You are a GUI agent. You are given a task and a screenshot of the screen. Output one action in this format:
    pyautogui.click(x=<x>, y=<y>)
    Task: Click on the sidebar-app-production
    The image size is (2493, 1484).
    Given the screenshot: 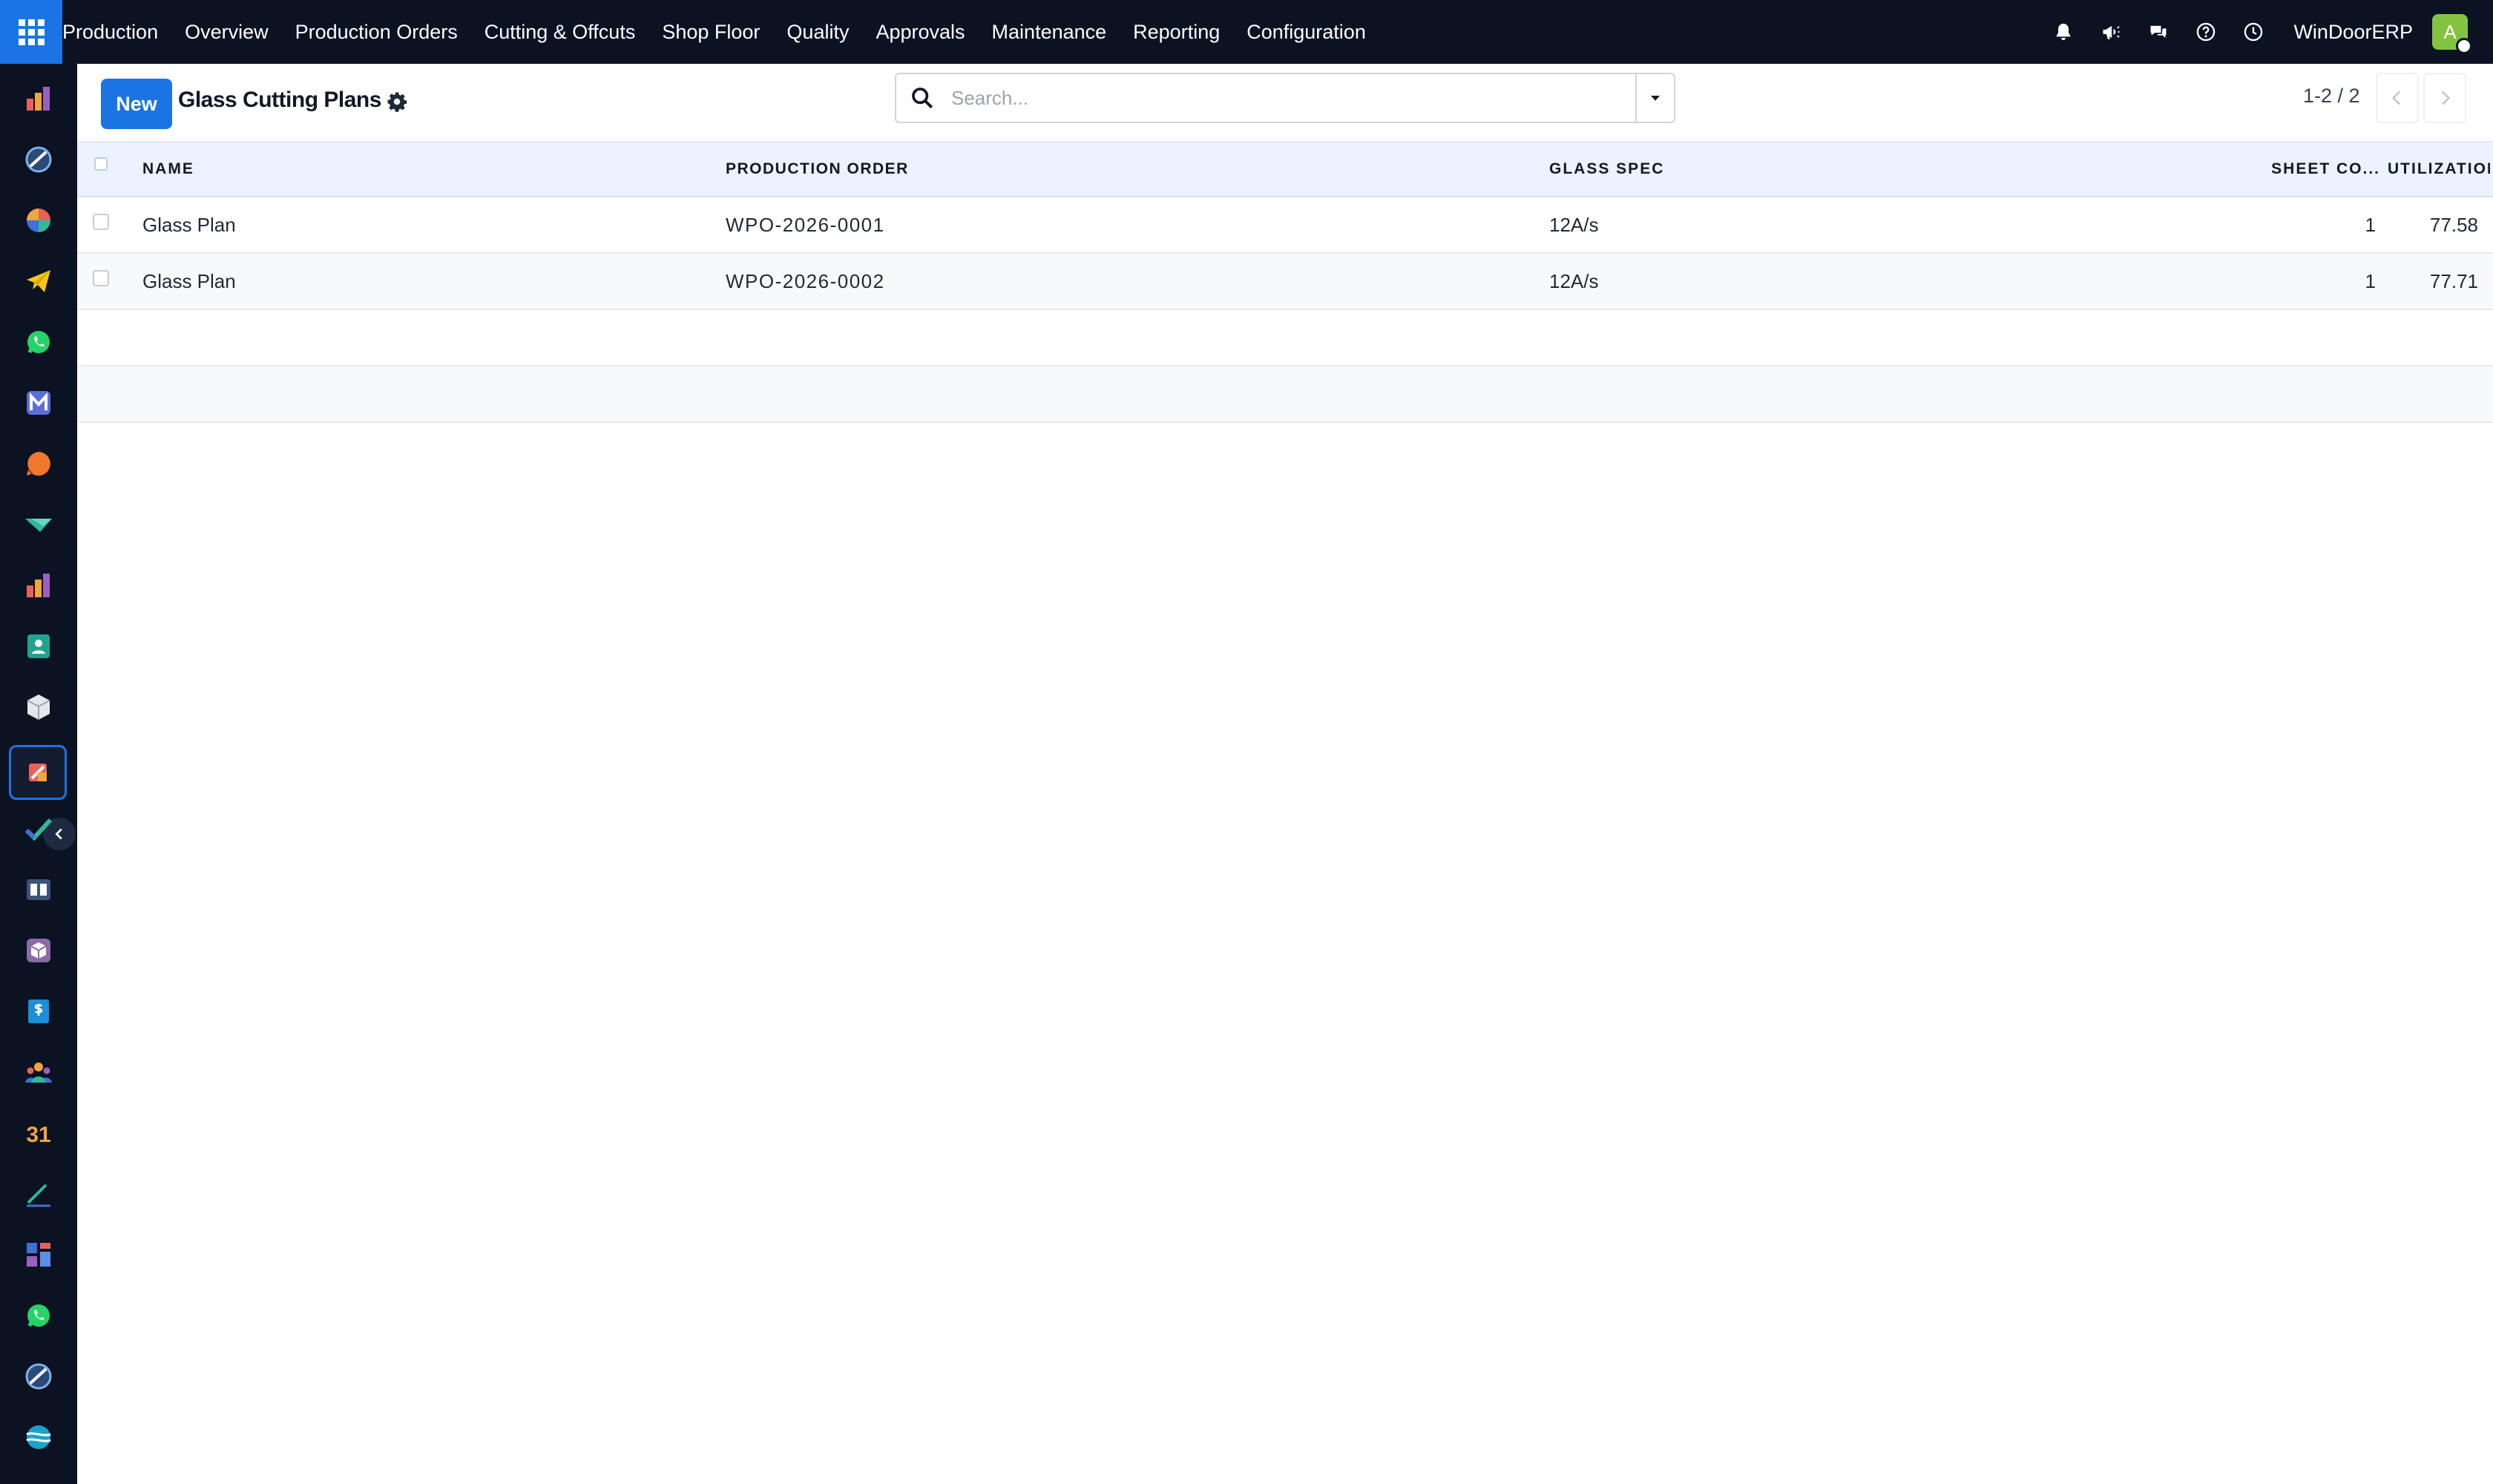 What is the action you would take?
    pyautogui.click(x=38, y=772)
    